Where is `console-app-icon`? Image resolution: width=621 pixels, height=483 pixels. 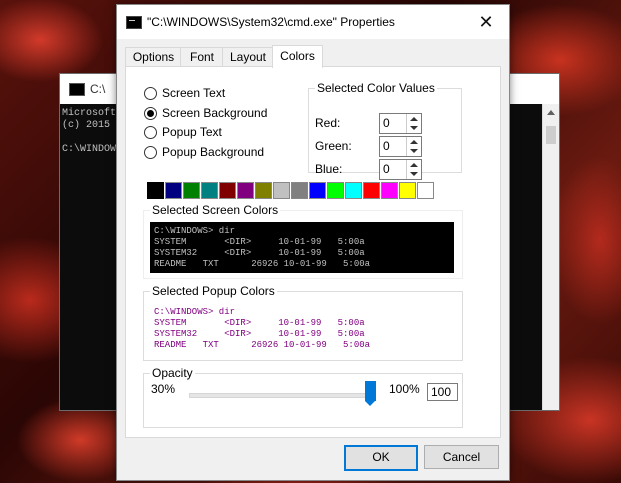 console-app-icon is located at coordinates (77, 89).